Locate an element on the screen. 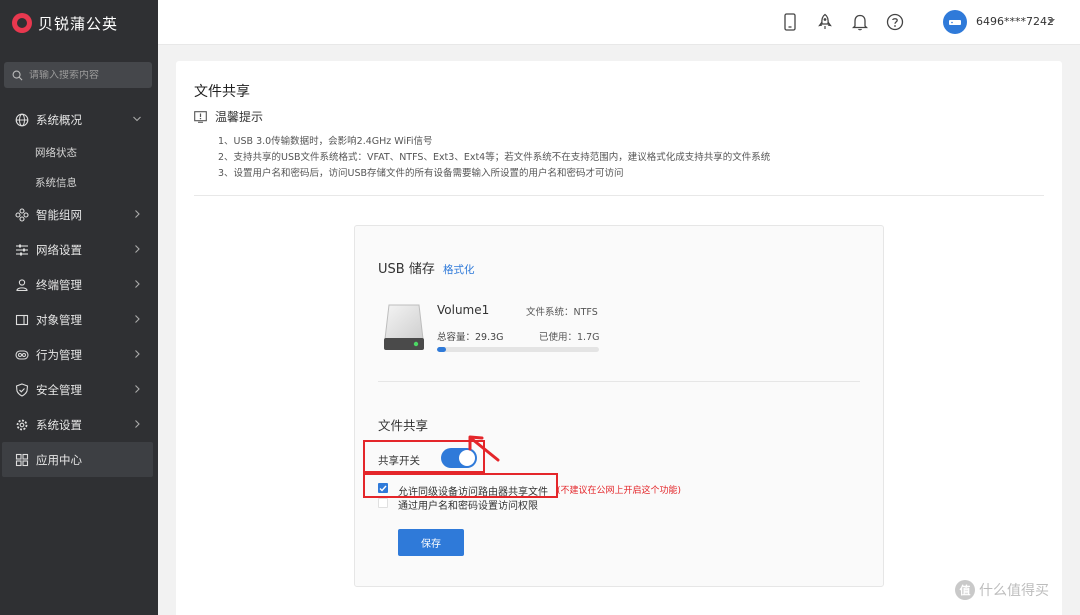  sidebar-item-label: 应用中心 is located at coordinates (59, 459).